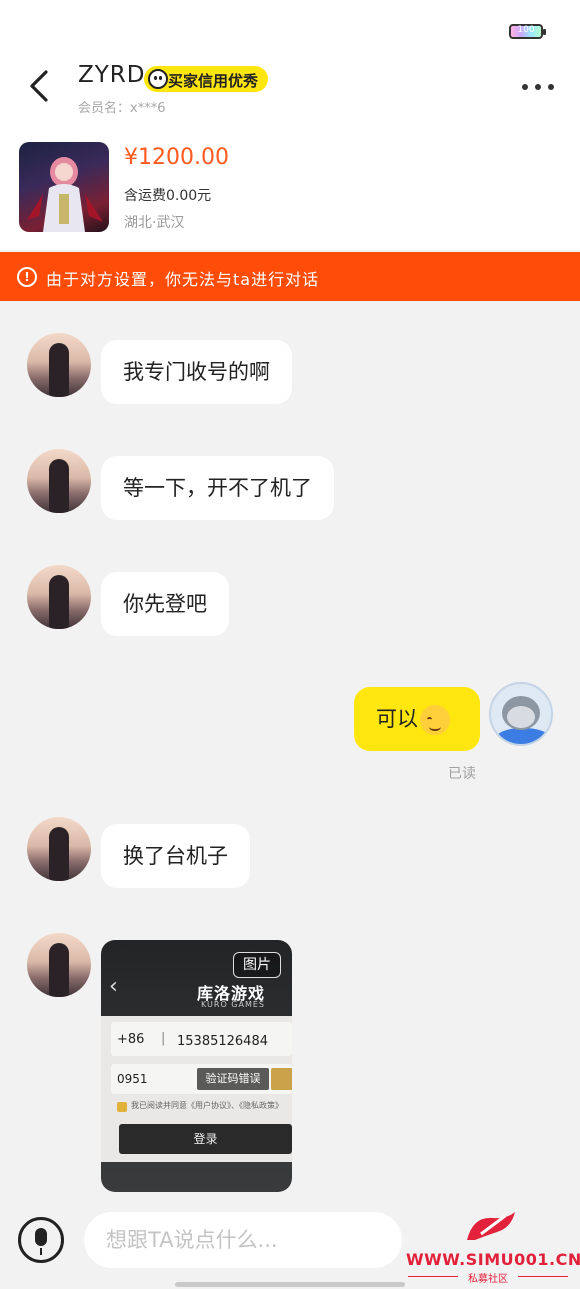 The width and height of the screenshot is (580, 1289). What do you see at coordinates (112, 75) in the screenshot?
I see `contact-name: ZYRD` at bounding box center [112, 75].